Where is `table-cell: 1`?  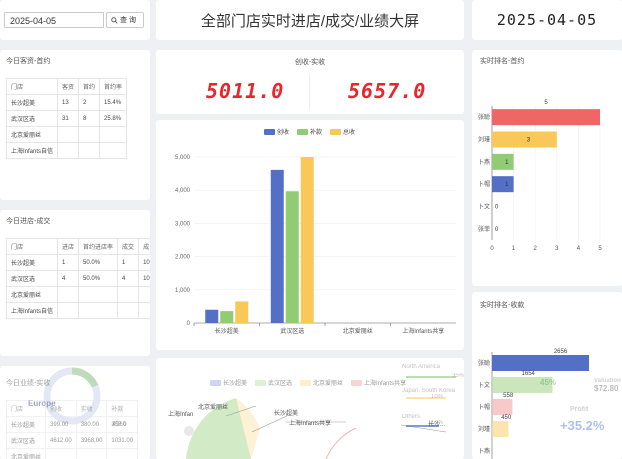 table-cell: 1 is located at coordinates (128, 262).